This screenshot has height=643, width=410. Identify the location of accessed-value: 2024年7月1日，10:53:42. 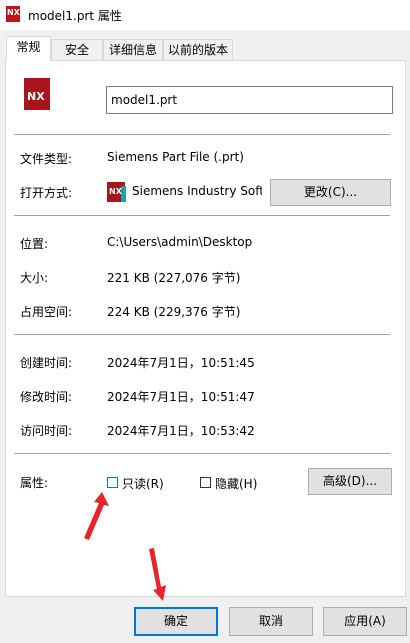
(181, 431).